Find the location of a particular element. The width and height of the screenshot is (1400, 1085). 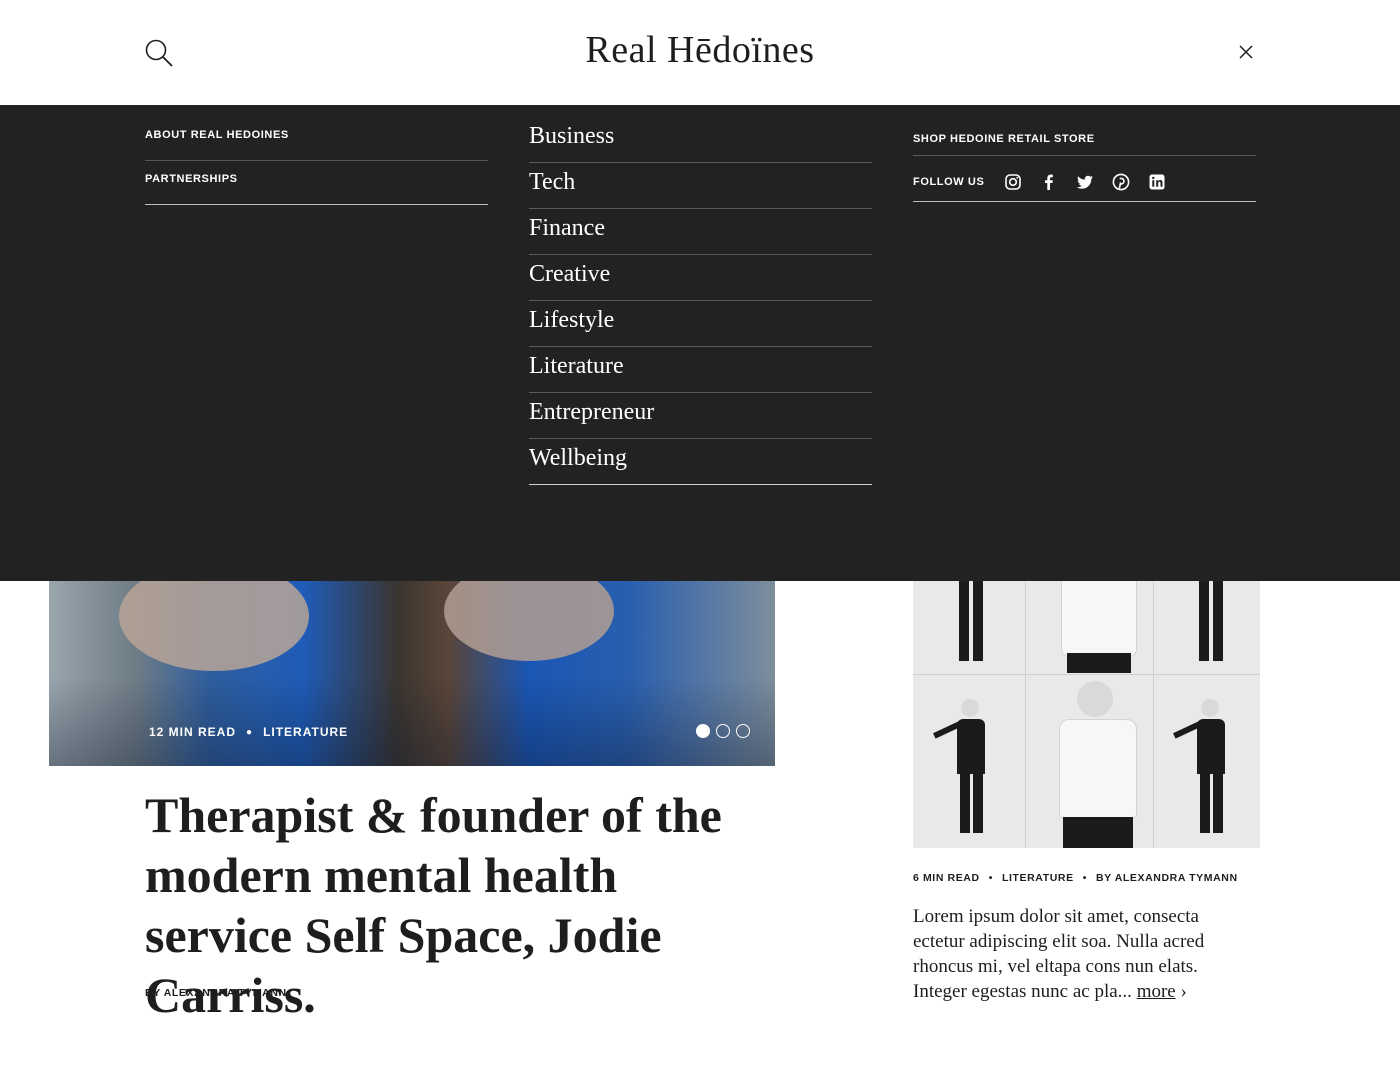

featured-meta: 12 MIN READ ● LITERATURE is located at coordinates (248, 732).